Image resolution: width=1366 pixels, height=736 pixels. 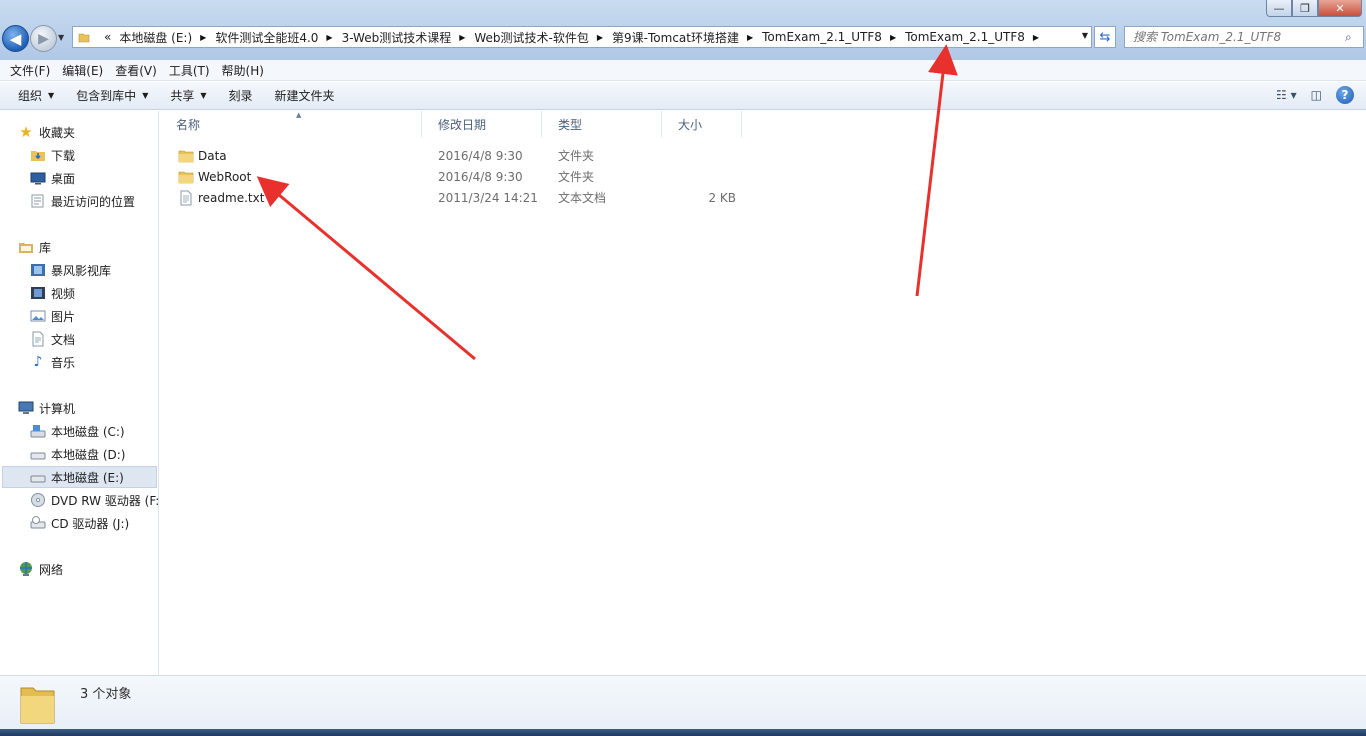 What do you see at coordinates (1235, 37) in the screenshot?
I see `search-input` at bounding box center [1235, 37].